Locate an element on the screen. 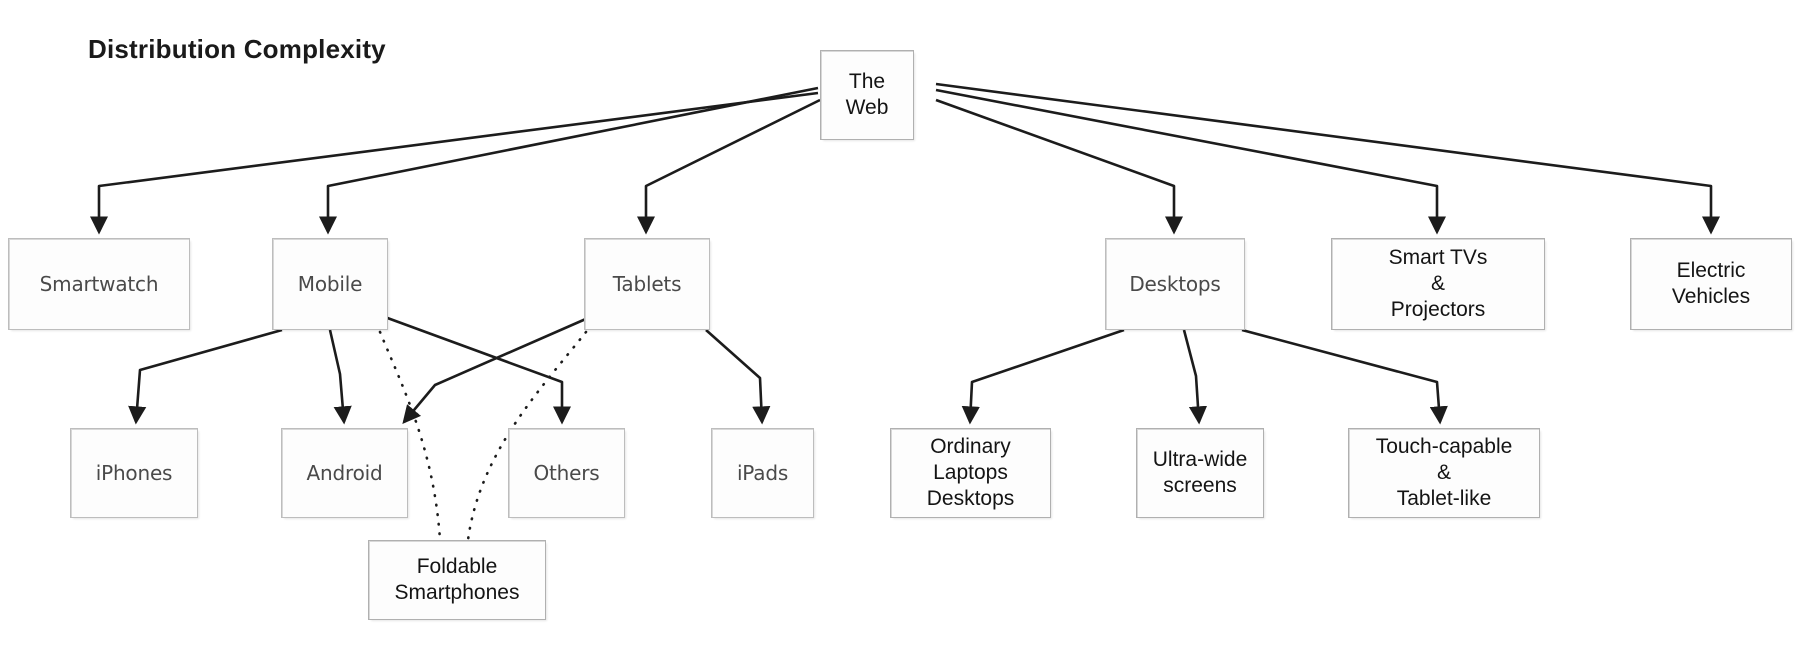 This screenshot has height=650, width=1800. node-mobile: Mobile is located at coordinates (330, 284).